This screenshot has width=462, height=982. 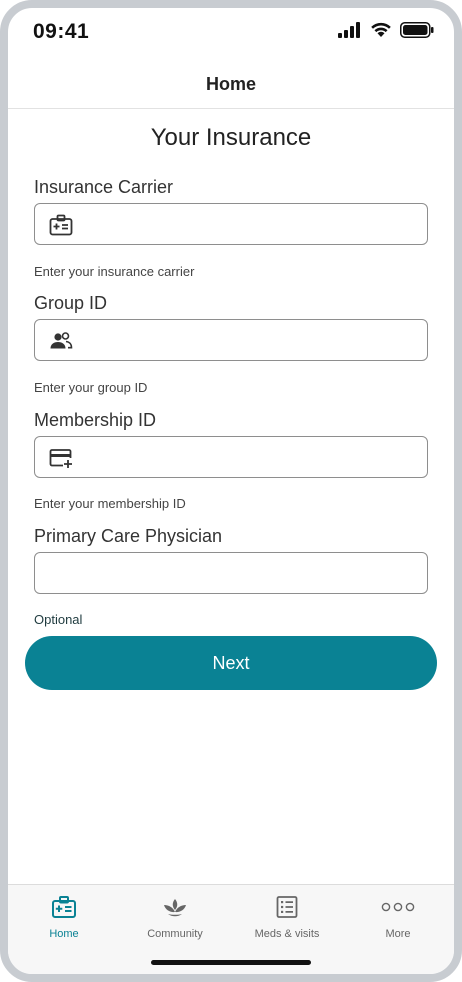 What do you see at coordinates (349, 30) in the screenshot?
I see `signal-icon` at bounding box center [349, 30].